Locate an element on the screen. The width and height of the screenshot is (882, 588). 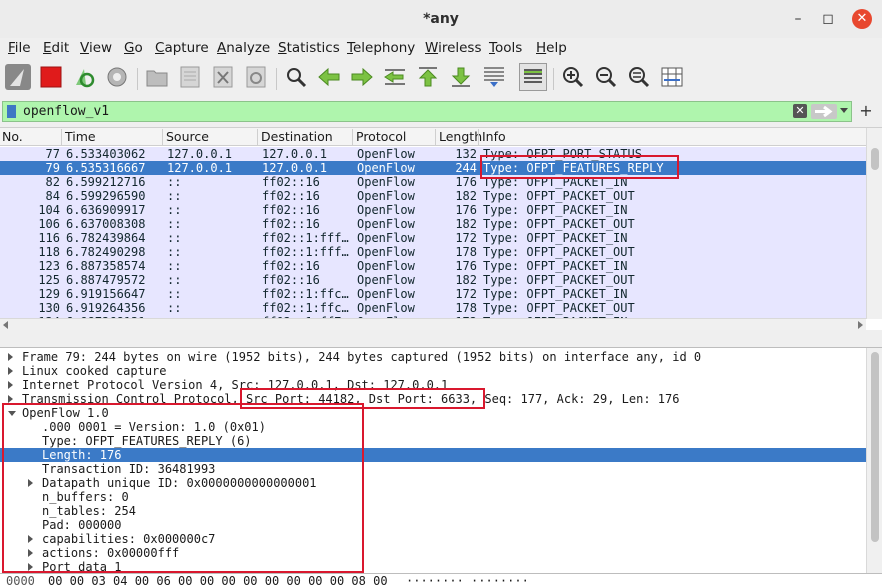
column-header-no: No. is located at coordinates (12, 136).